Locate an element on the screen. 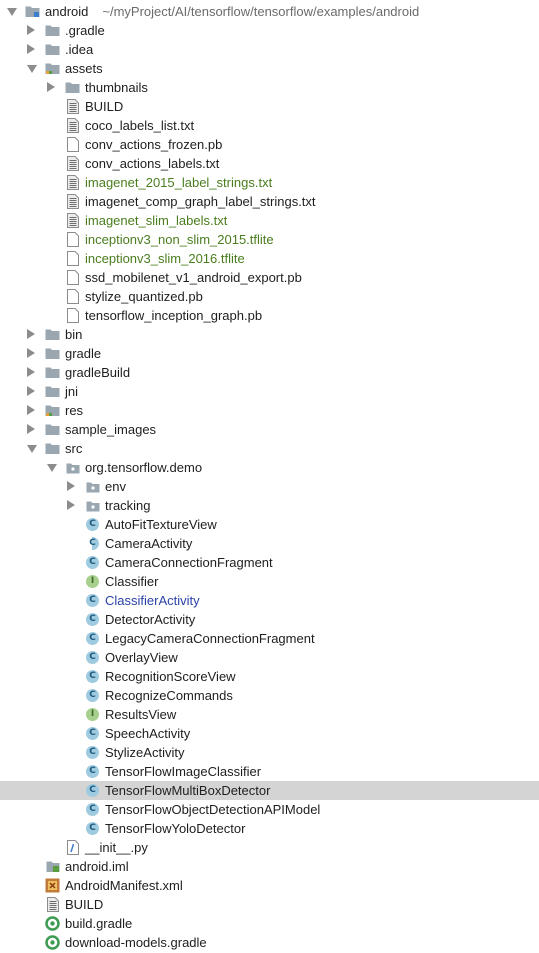 The width and height of the screenshot is (539, 953). tree-row-detectoractivity: C DetectorActivity is located at coordinates (269, 619).